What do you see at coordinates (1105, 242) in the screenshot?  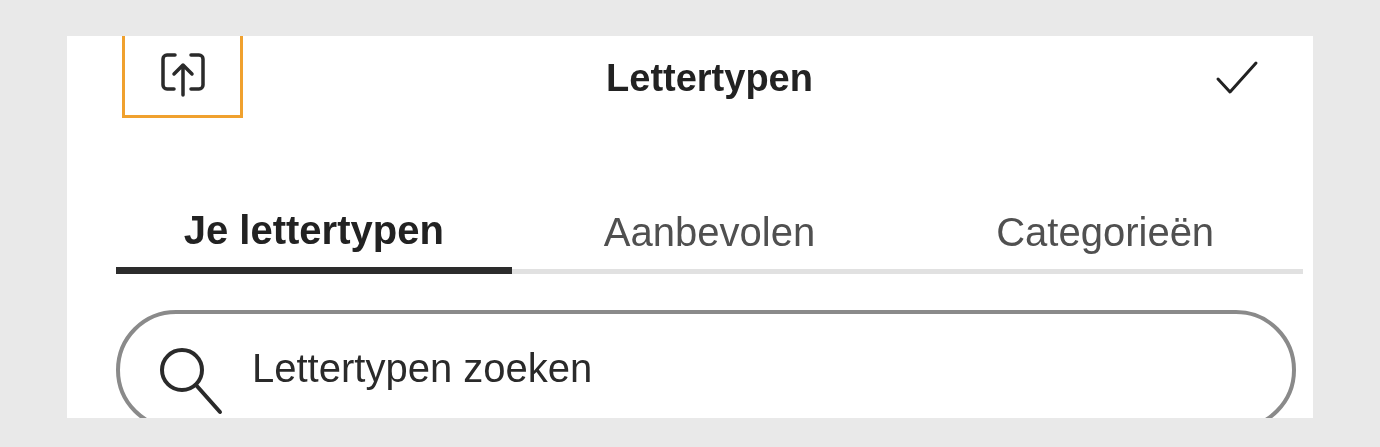 I see `tab: Categorieën` at bounding box center [1105, 242].